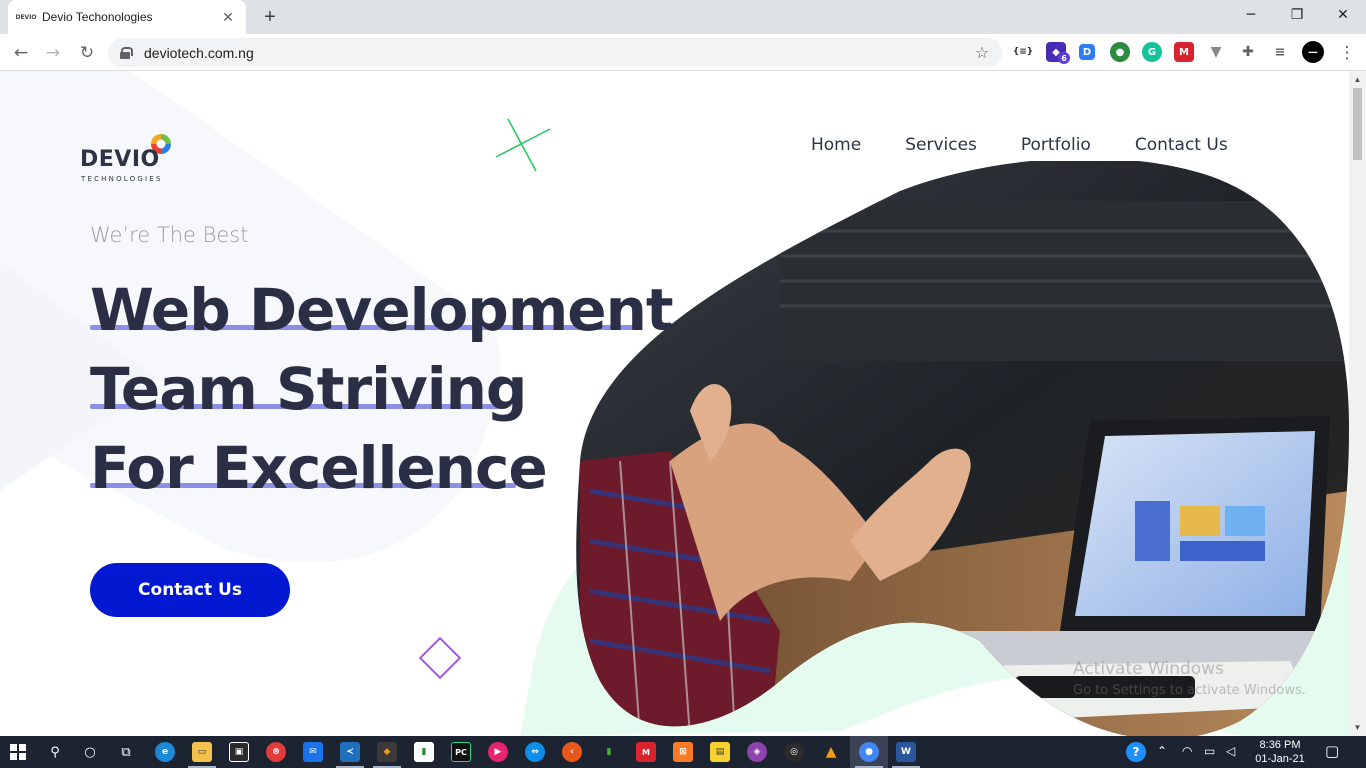  What do you see at coordinates (1148, 669) in the screenshot?
I see `activate-windows-watermark: Activate Windows` at bounding box center [1148, 669].